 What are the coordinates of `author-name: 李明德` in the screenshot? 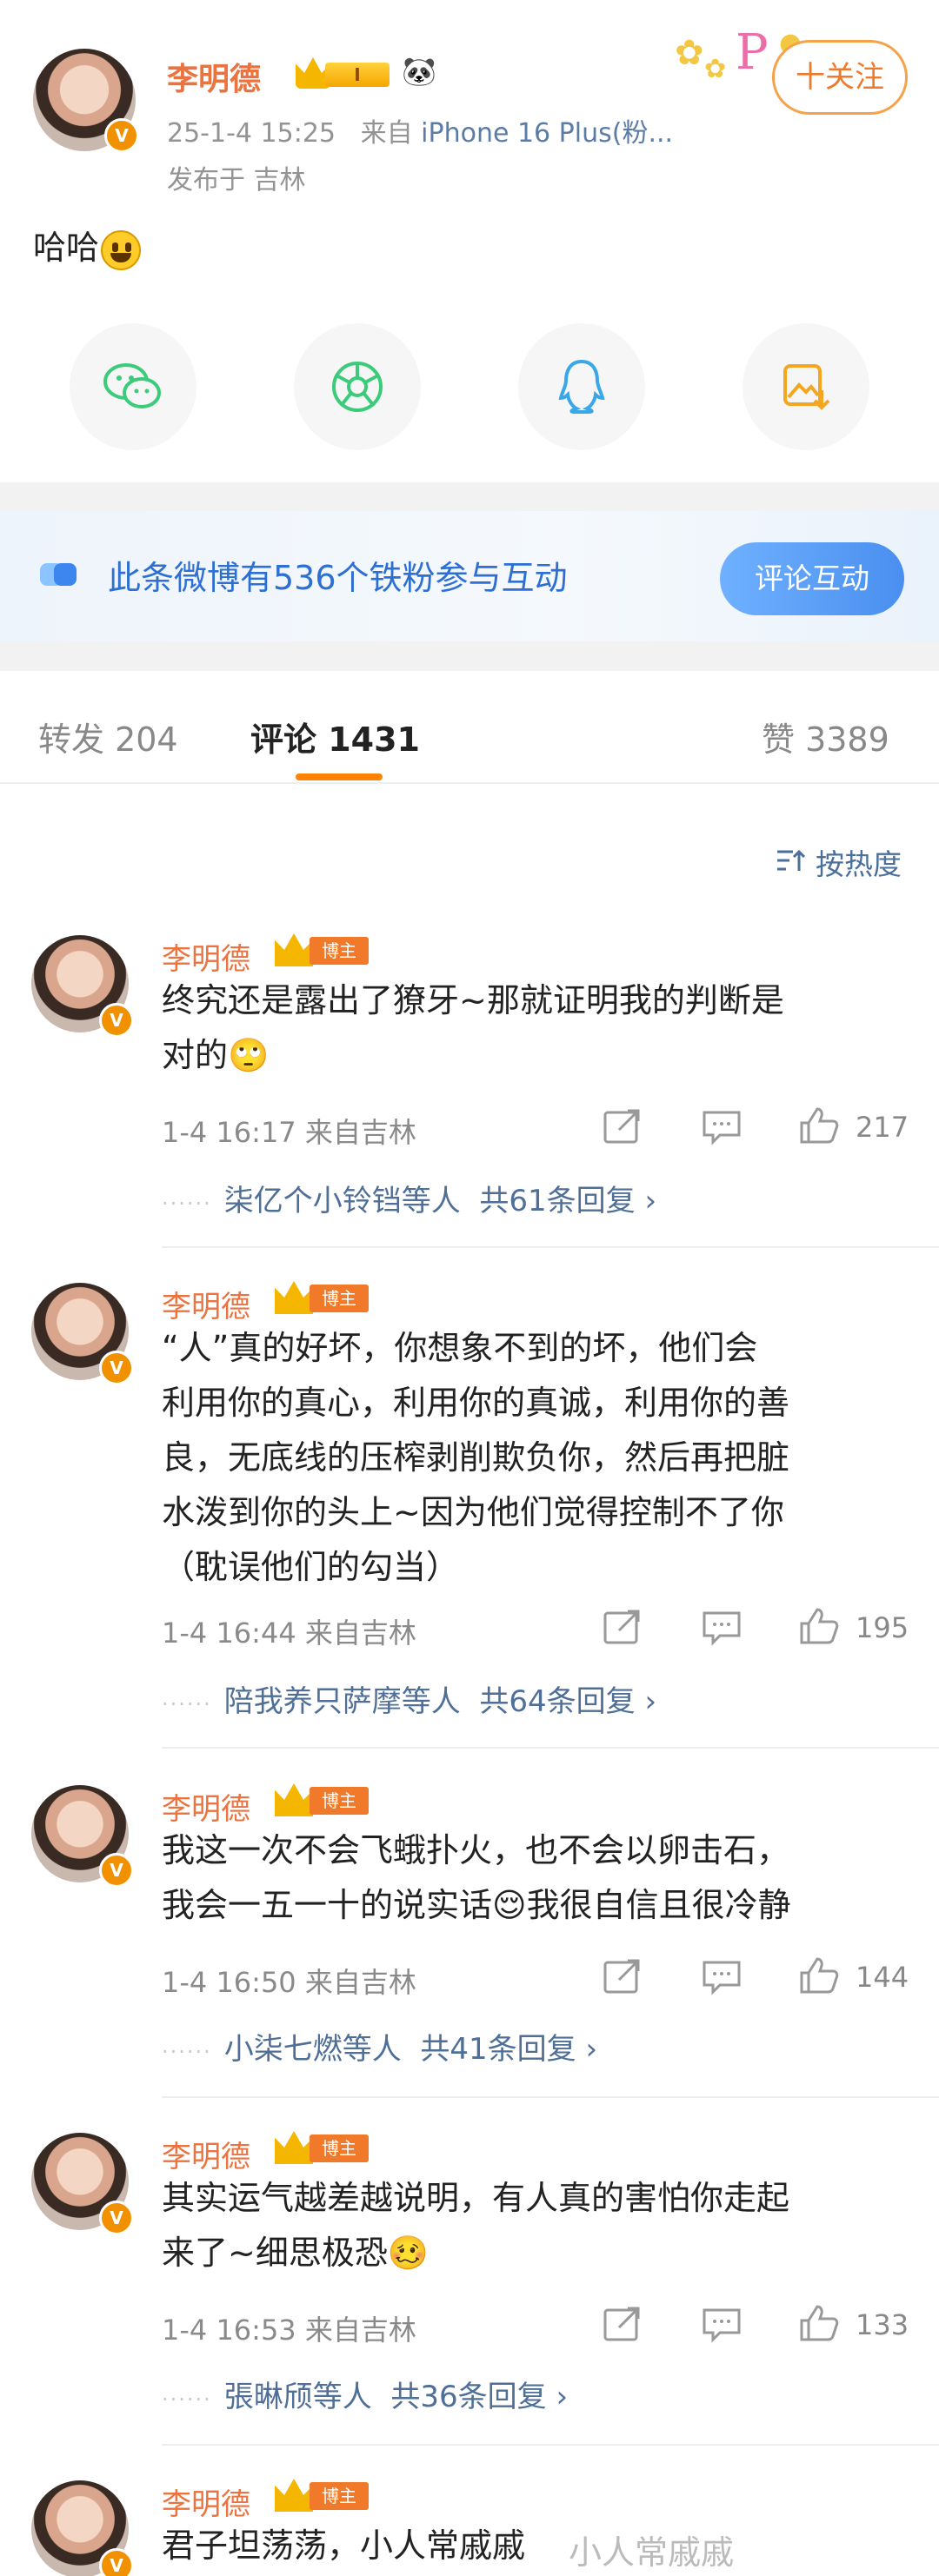 It's located at (214, 76).